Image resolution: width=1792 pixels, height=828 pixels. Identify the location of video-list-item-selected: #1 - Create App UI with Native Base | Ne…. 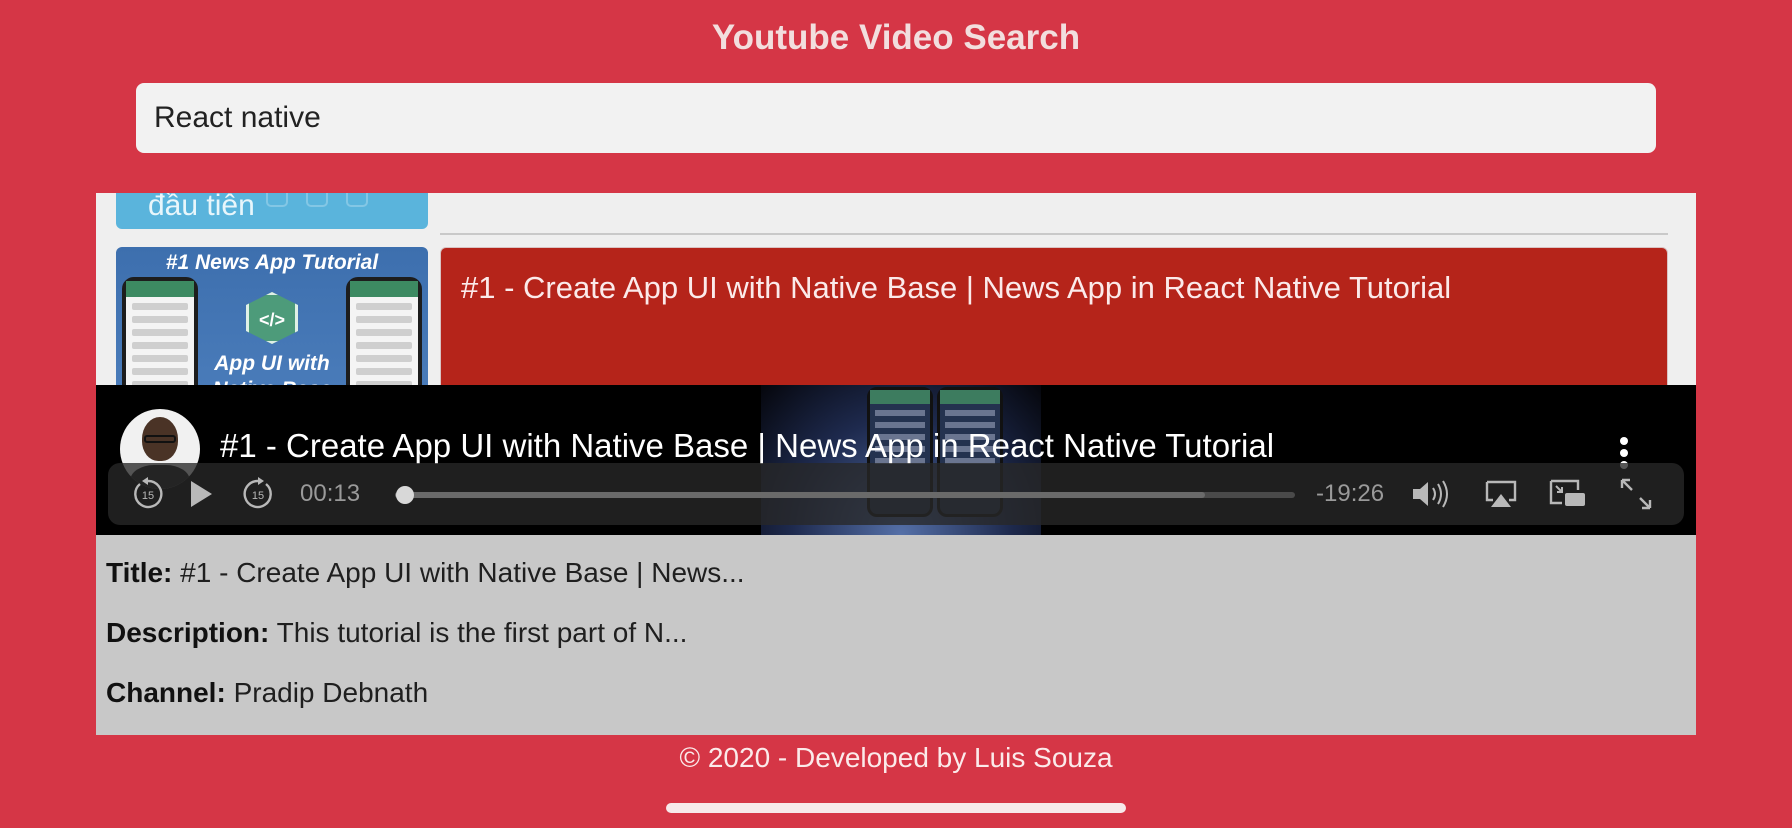
(1054, 316).